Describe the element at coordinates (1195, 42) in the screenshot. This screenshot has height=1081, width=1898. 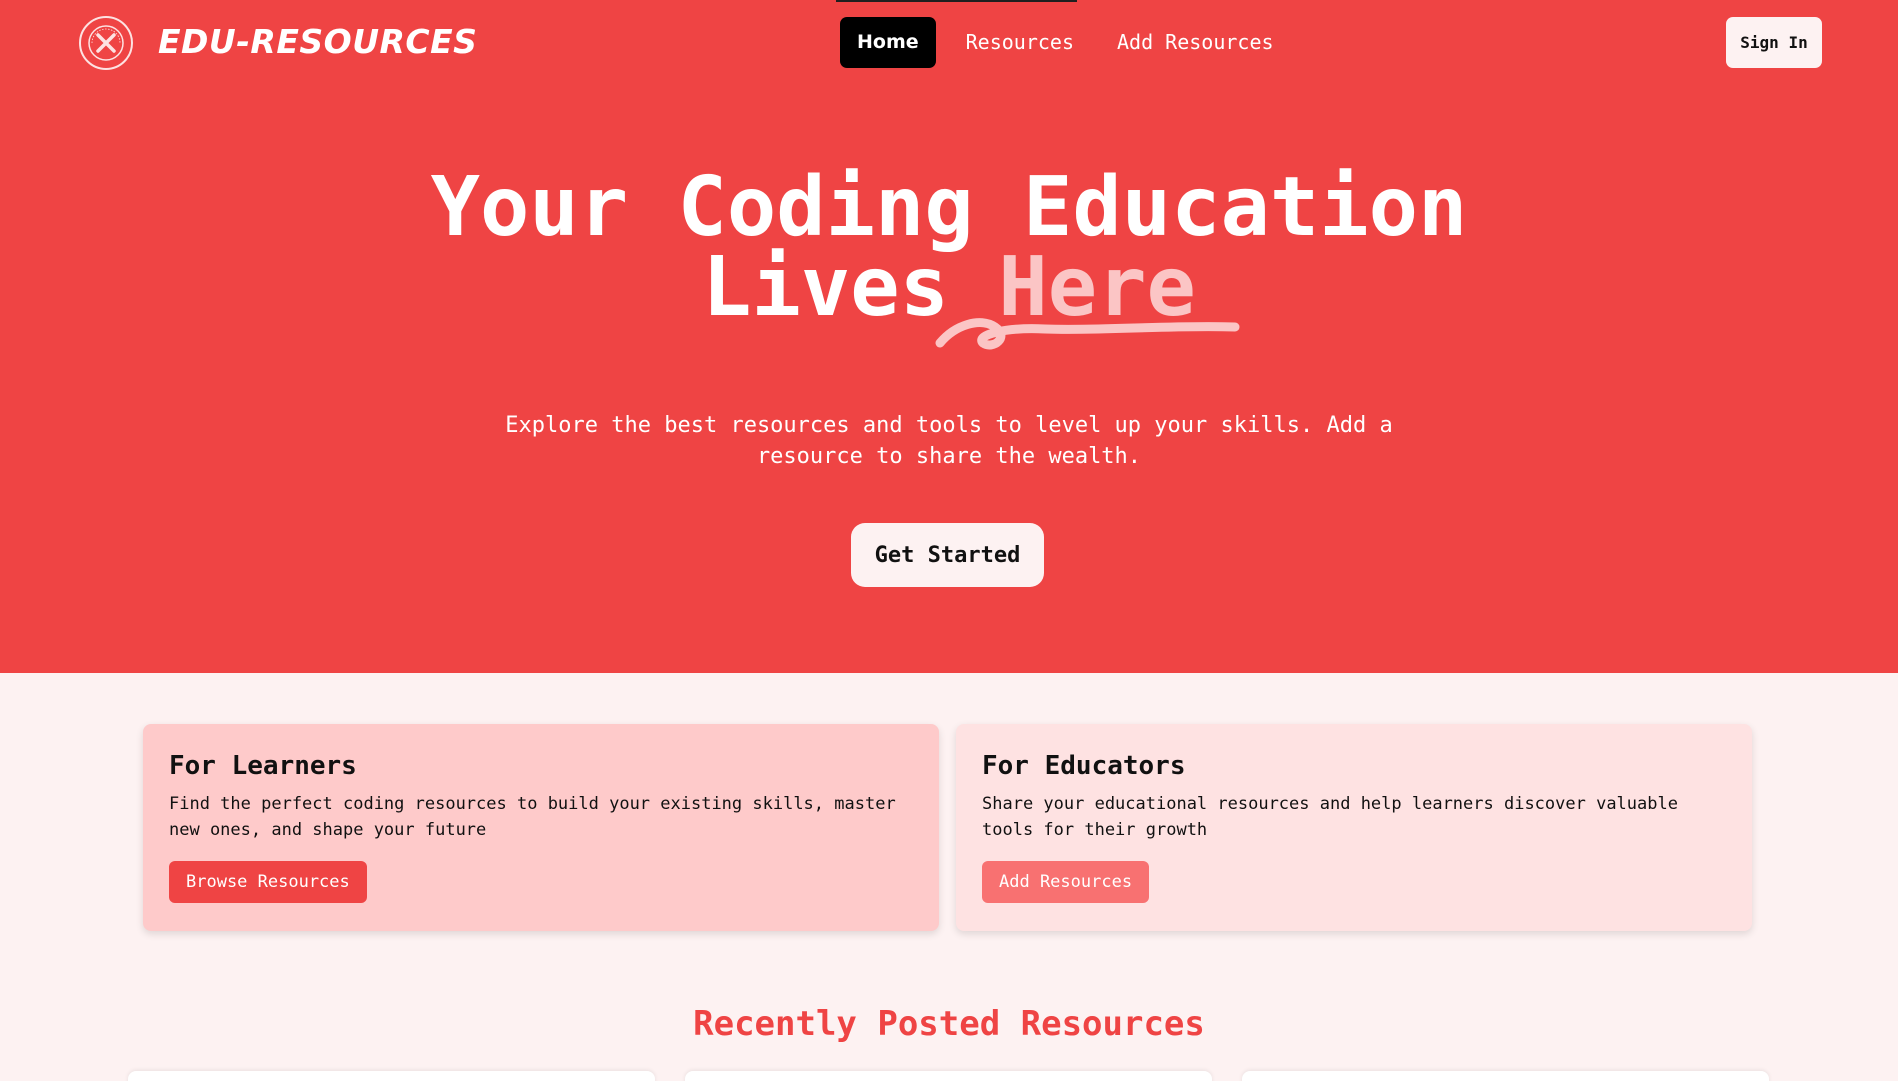
I see `nav-item-add-resources: Add Resources` at that location.